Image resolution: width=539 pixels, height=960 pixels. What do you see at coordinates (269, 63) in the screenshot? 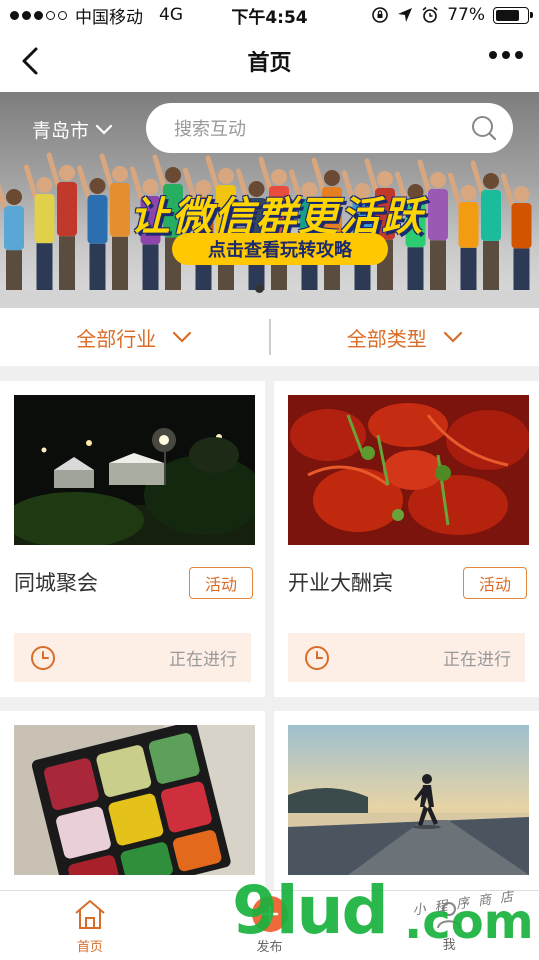
I see `page-title: 首页` at bounding box center [269, 63].